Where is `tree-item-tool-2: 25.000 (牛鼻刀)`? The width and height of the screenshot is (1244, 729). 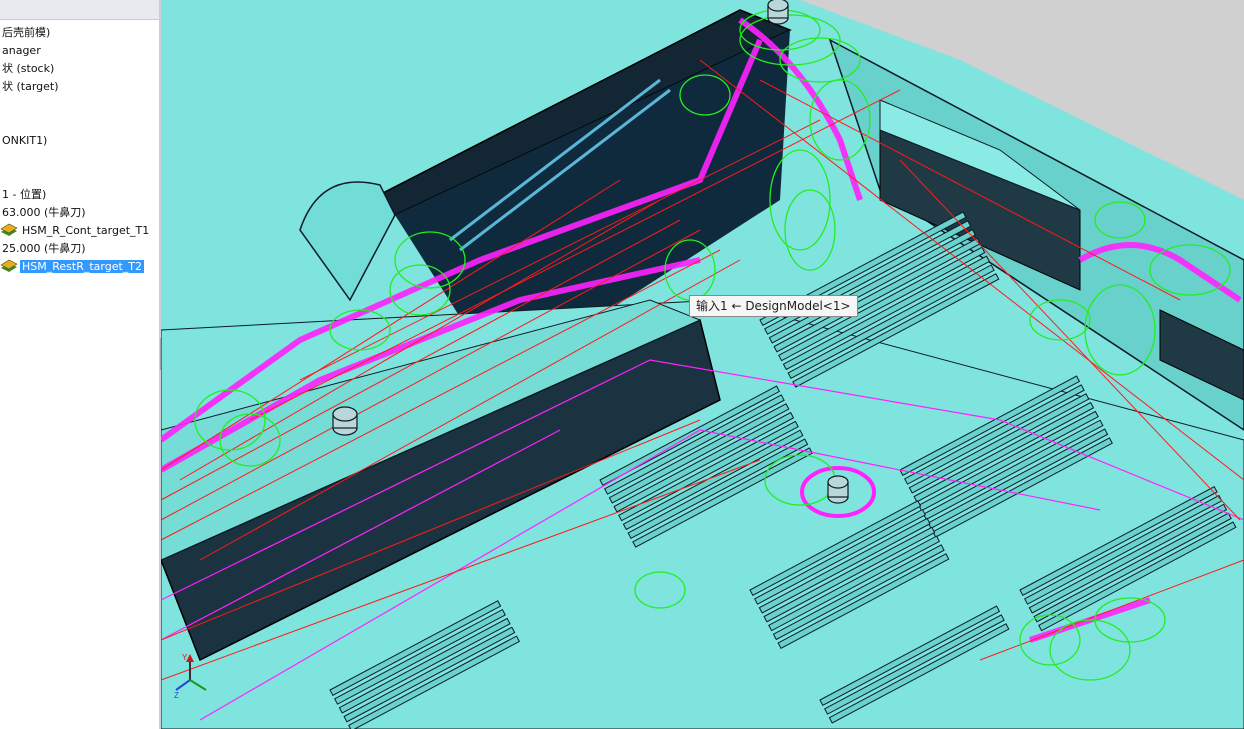 tree-item-tool-2: 25.000 (牛鼻刀) is located at coordinates (44, 249).